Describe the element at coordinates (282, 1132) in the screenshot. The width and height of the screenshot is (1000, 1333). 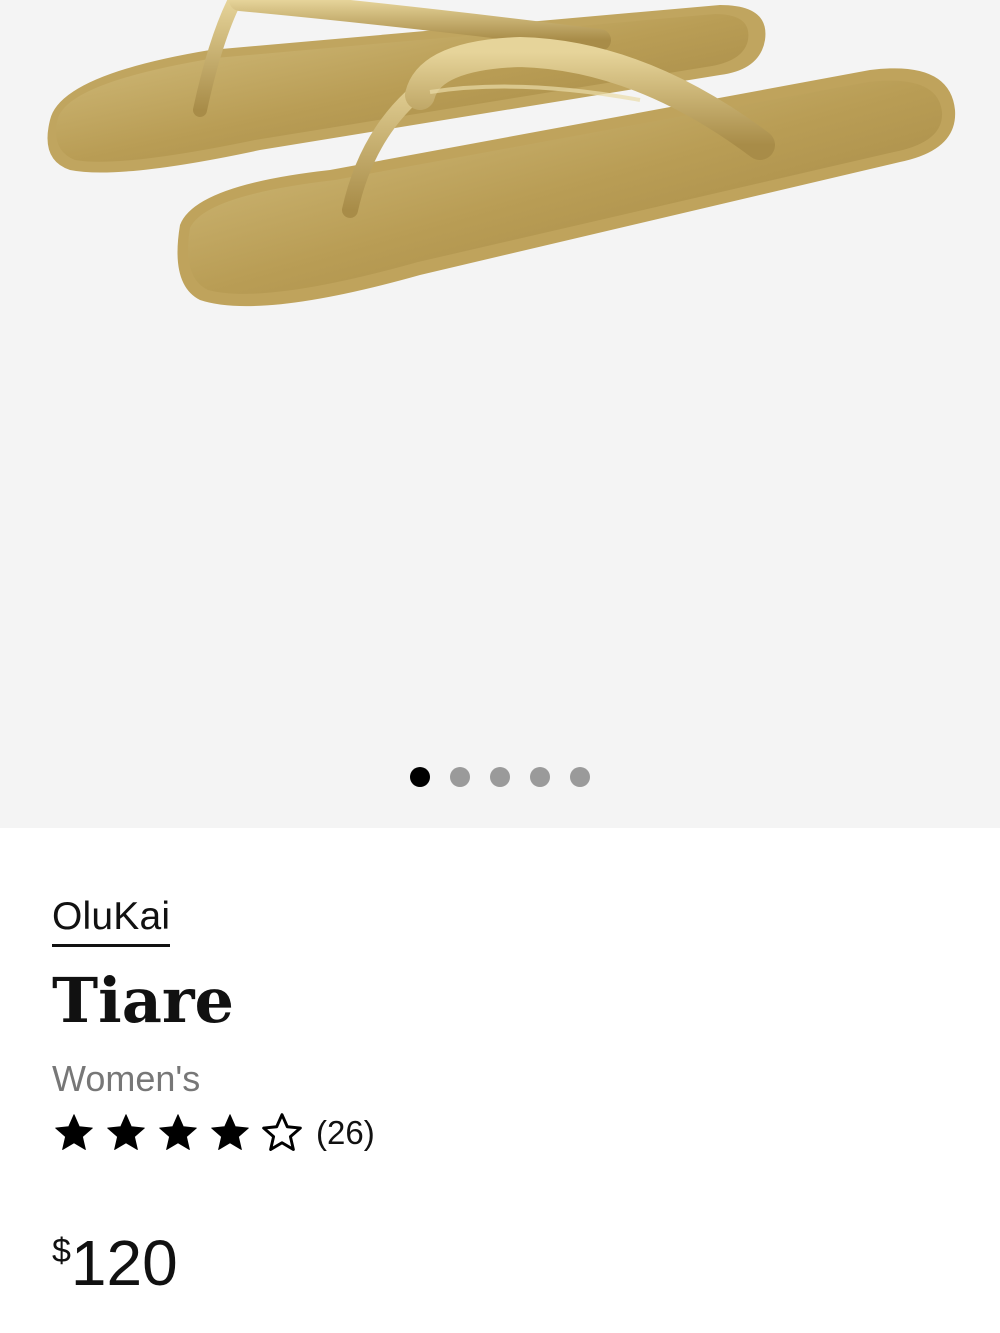
I see `star-outline-icon` at that location.